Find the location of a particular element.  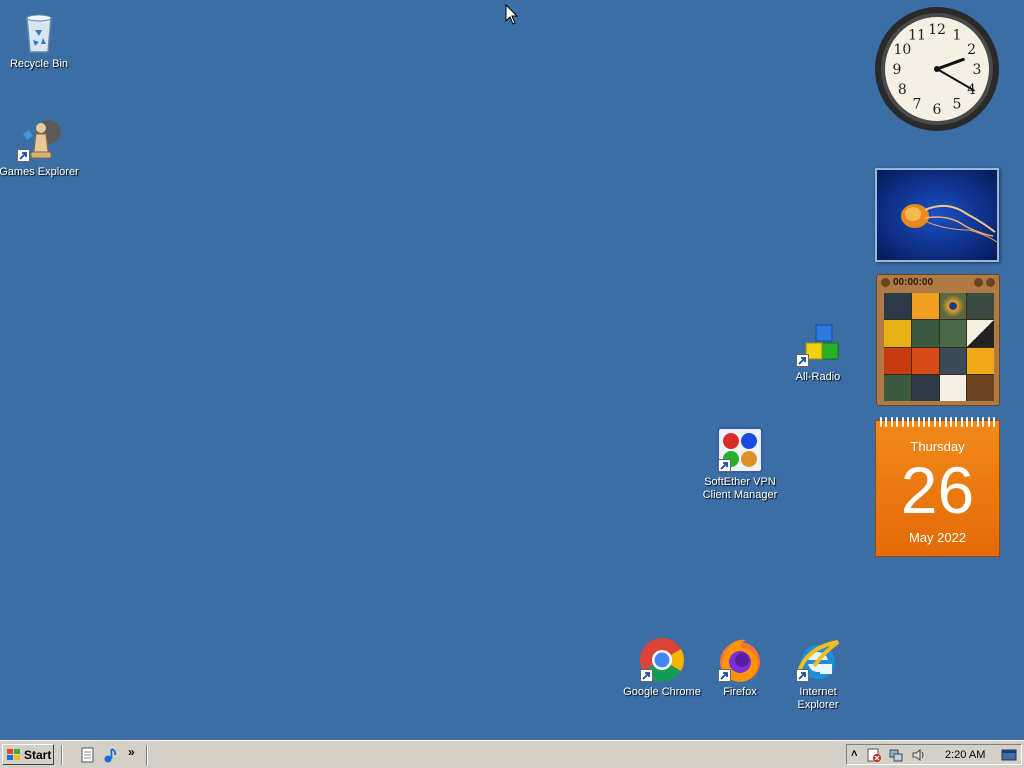

clock-numeral: 12 is located at coordinates (937, 30).